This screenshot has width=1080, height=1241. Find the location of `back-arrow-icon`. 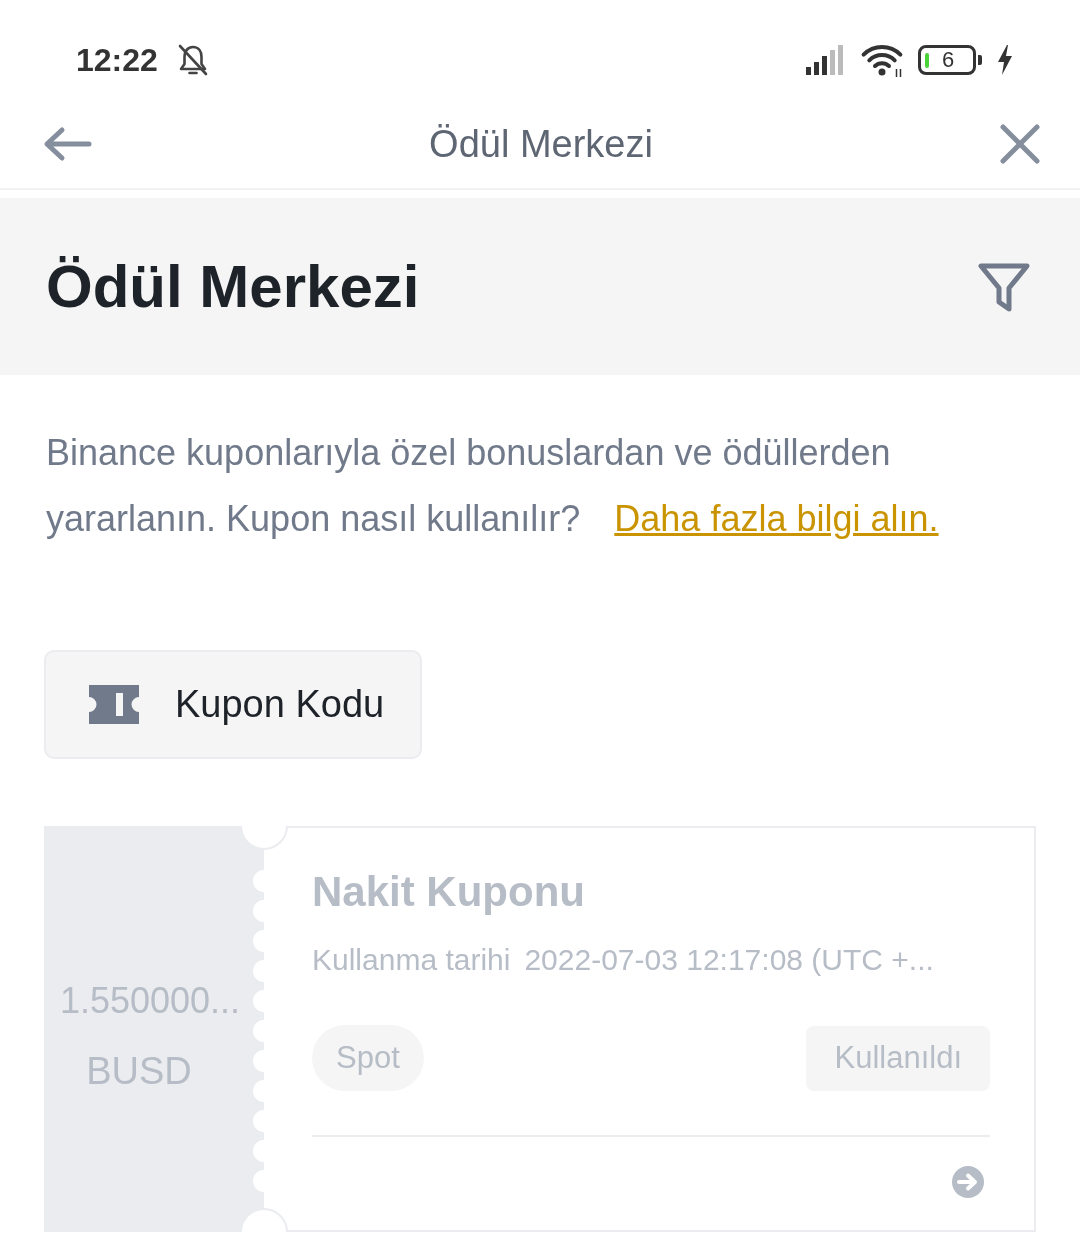

back-arrow-icon is located at coordinates (67, 144).